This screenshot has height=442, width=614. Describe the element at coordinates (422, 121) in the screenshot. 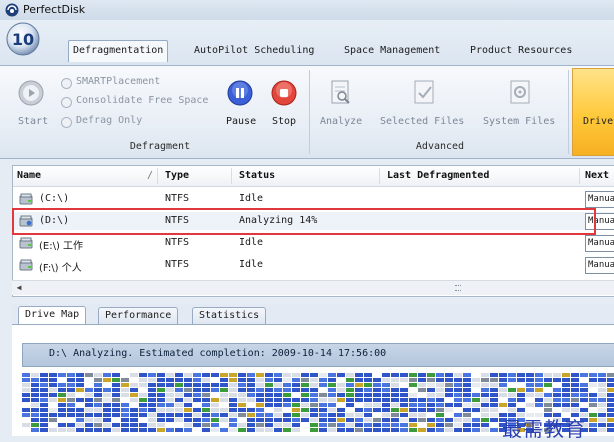

I see `selected-files-button-label: Selected Files` at that location.